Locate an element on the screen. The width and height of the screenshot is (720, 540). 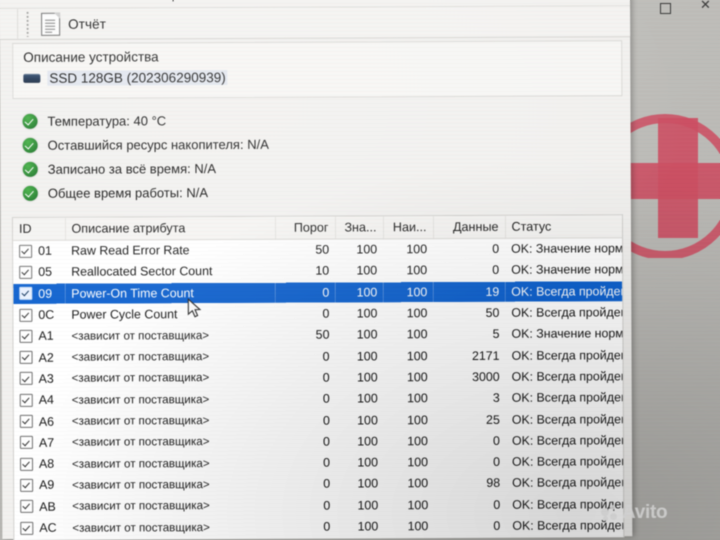
row-id-cell: 0C is located at coordinates (39, 315).